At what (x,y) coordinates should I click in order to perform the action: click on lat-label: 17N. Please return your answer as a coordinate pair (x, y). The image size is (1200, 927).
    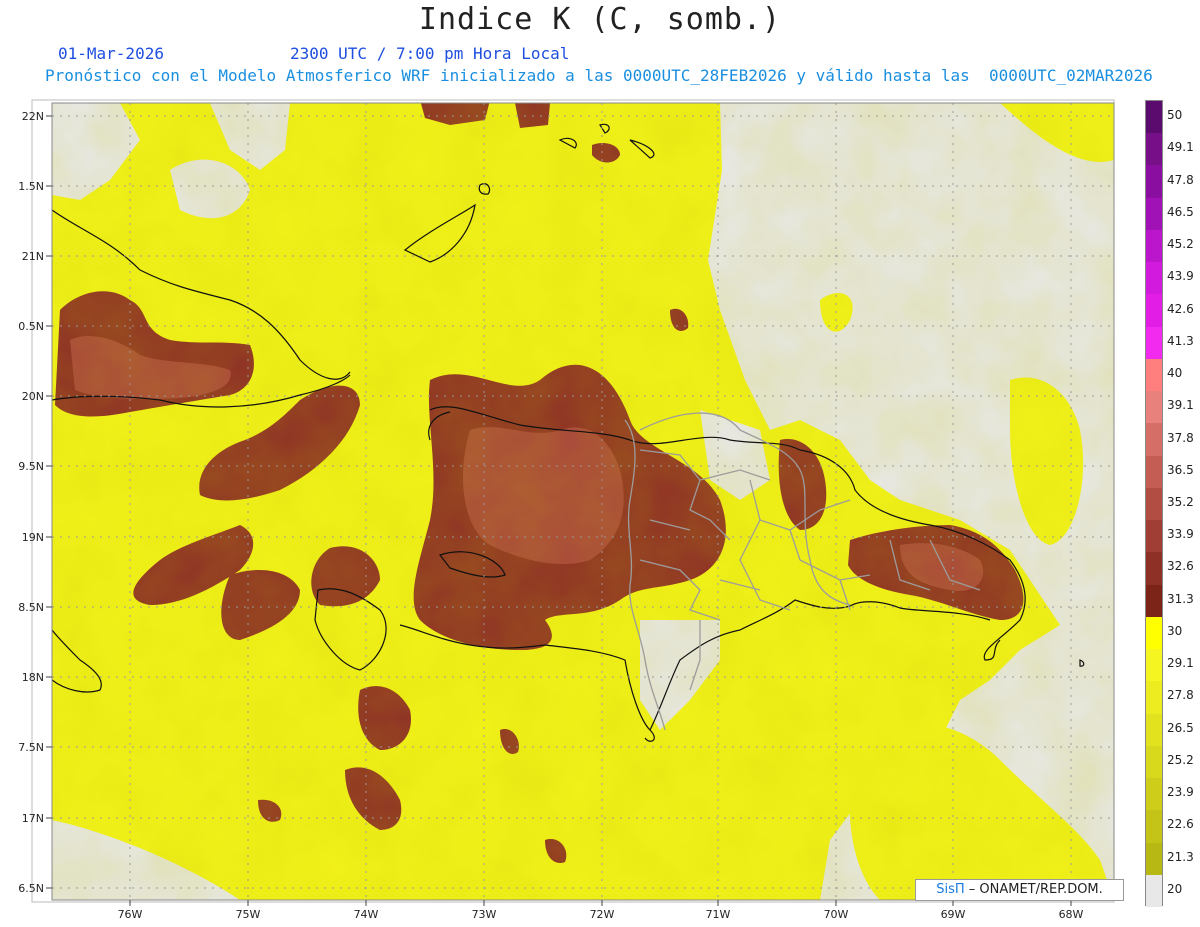
    Looking at the image, I should click on (33, 818).